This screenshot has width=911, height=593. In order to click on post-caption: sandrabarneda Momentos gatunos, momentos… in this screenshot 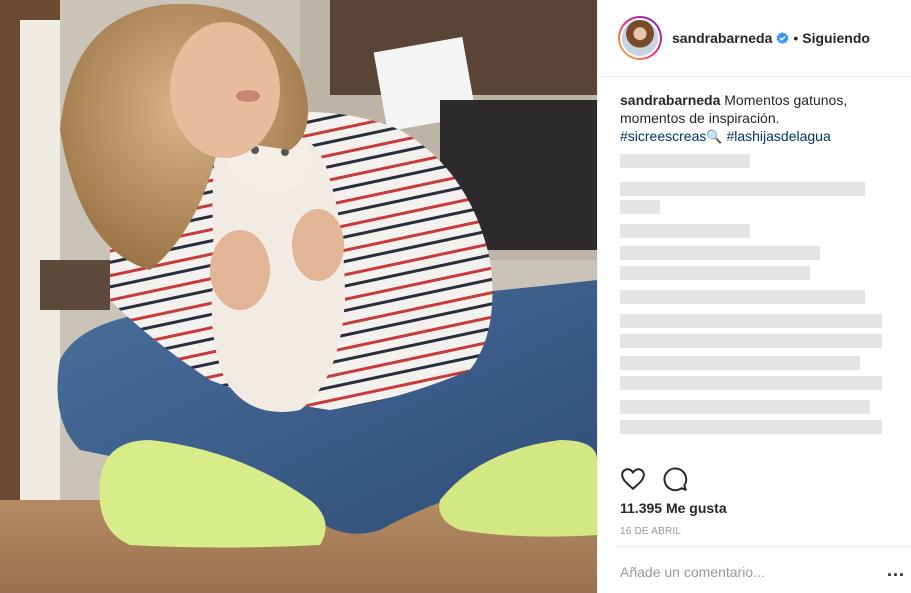, I will do `click(754, 111)`.